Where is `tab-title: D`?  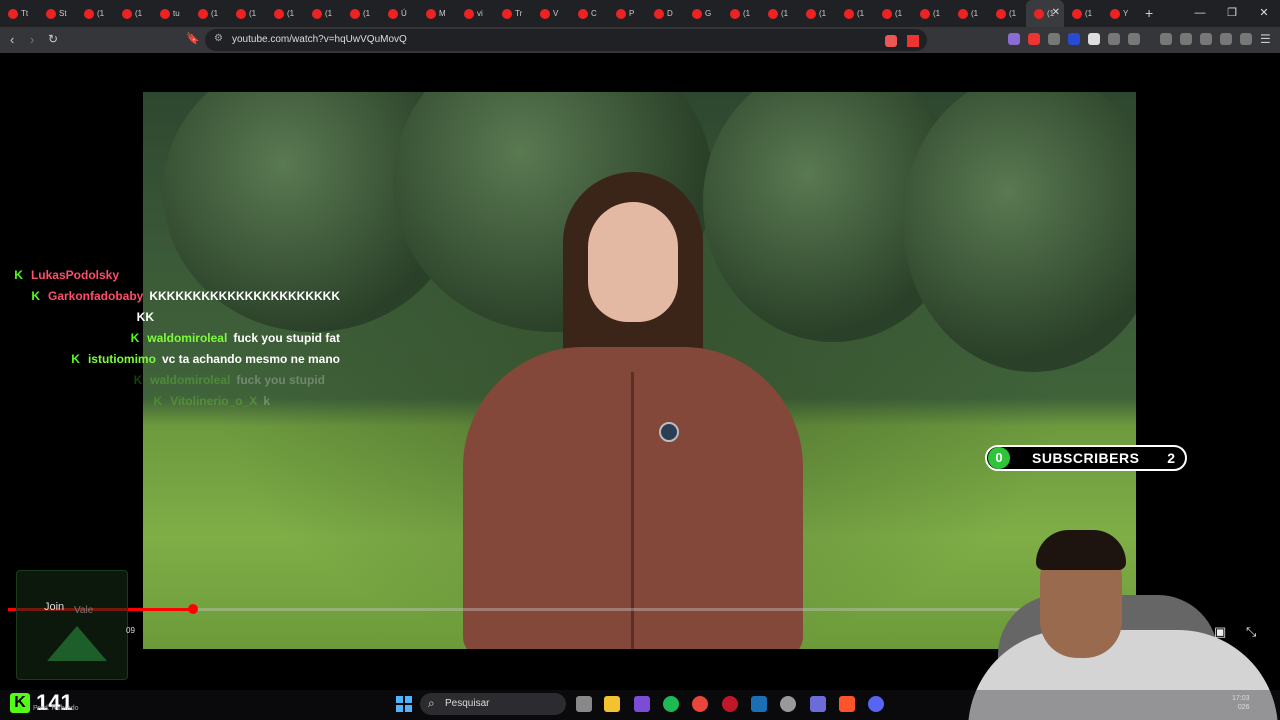
tab-title: D is located at coordinates (670, 13).